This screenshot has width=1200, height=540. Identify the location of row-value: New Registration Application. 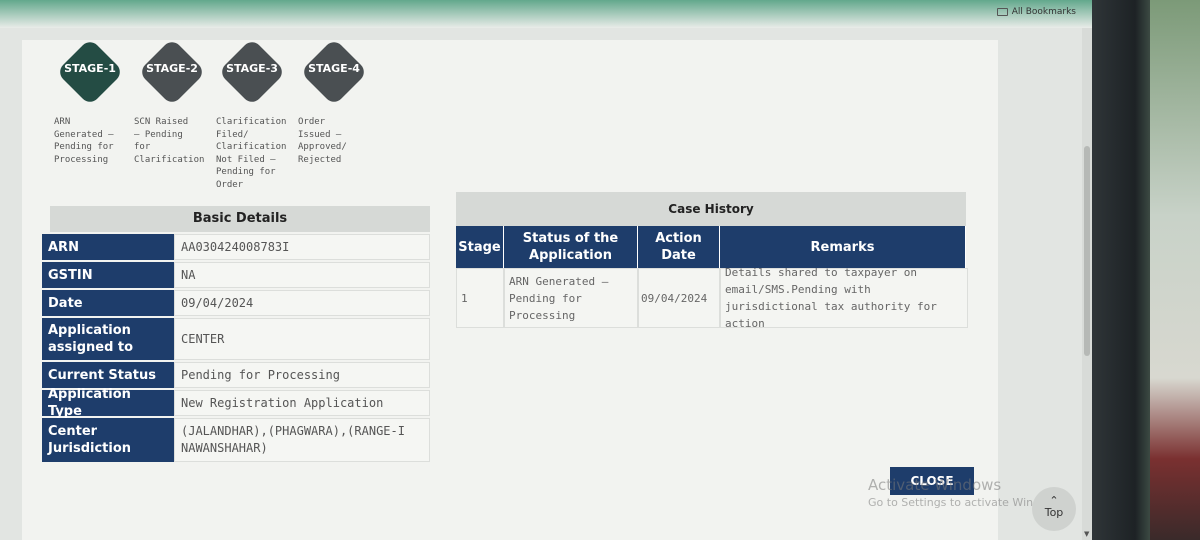
(302, 403).